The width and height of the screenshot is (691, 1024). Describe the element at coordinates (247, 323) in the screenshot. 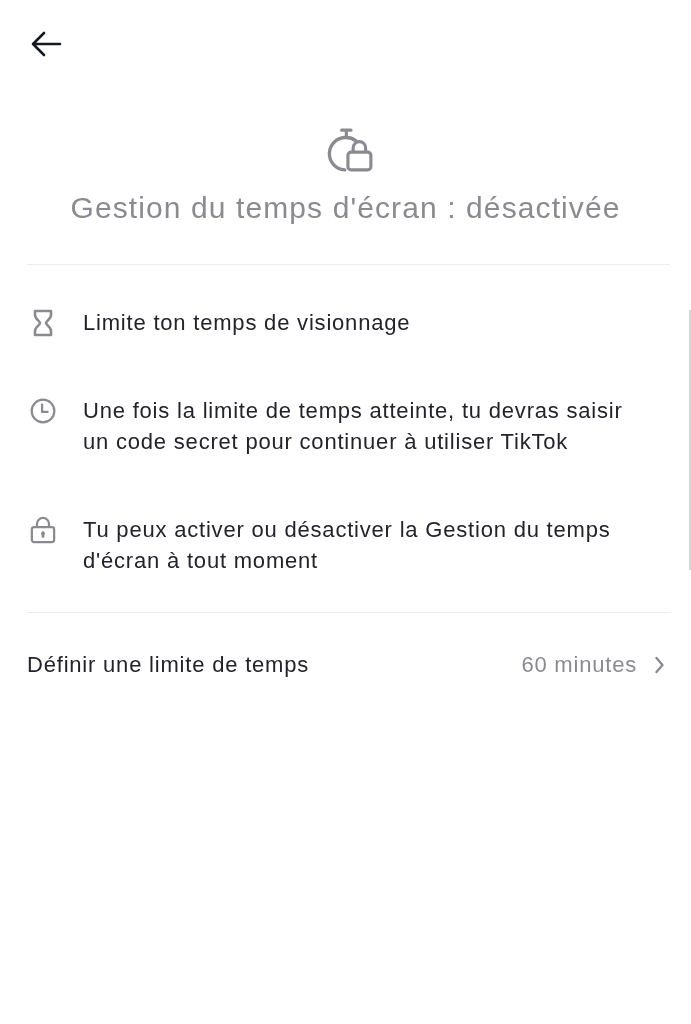

I see `feature-description: Limite ton temps de visionnage` at that location.